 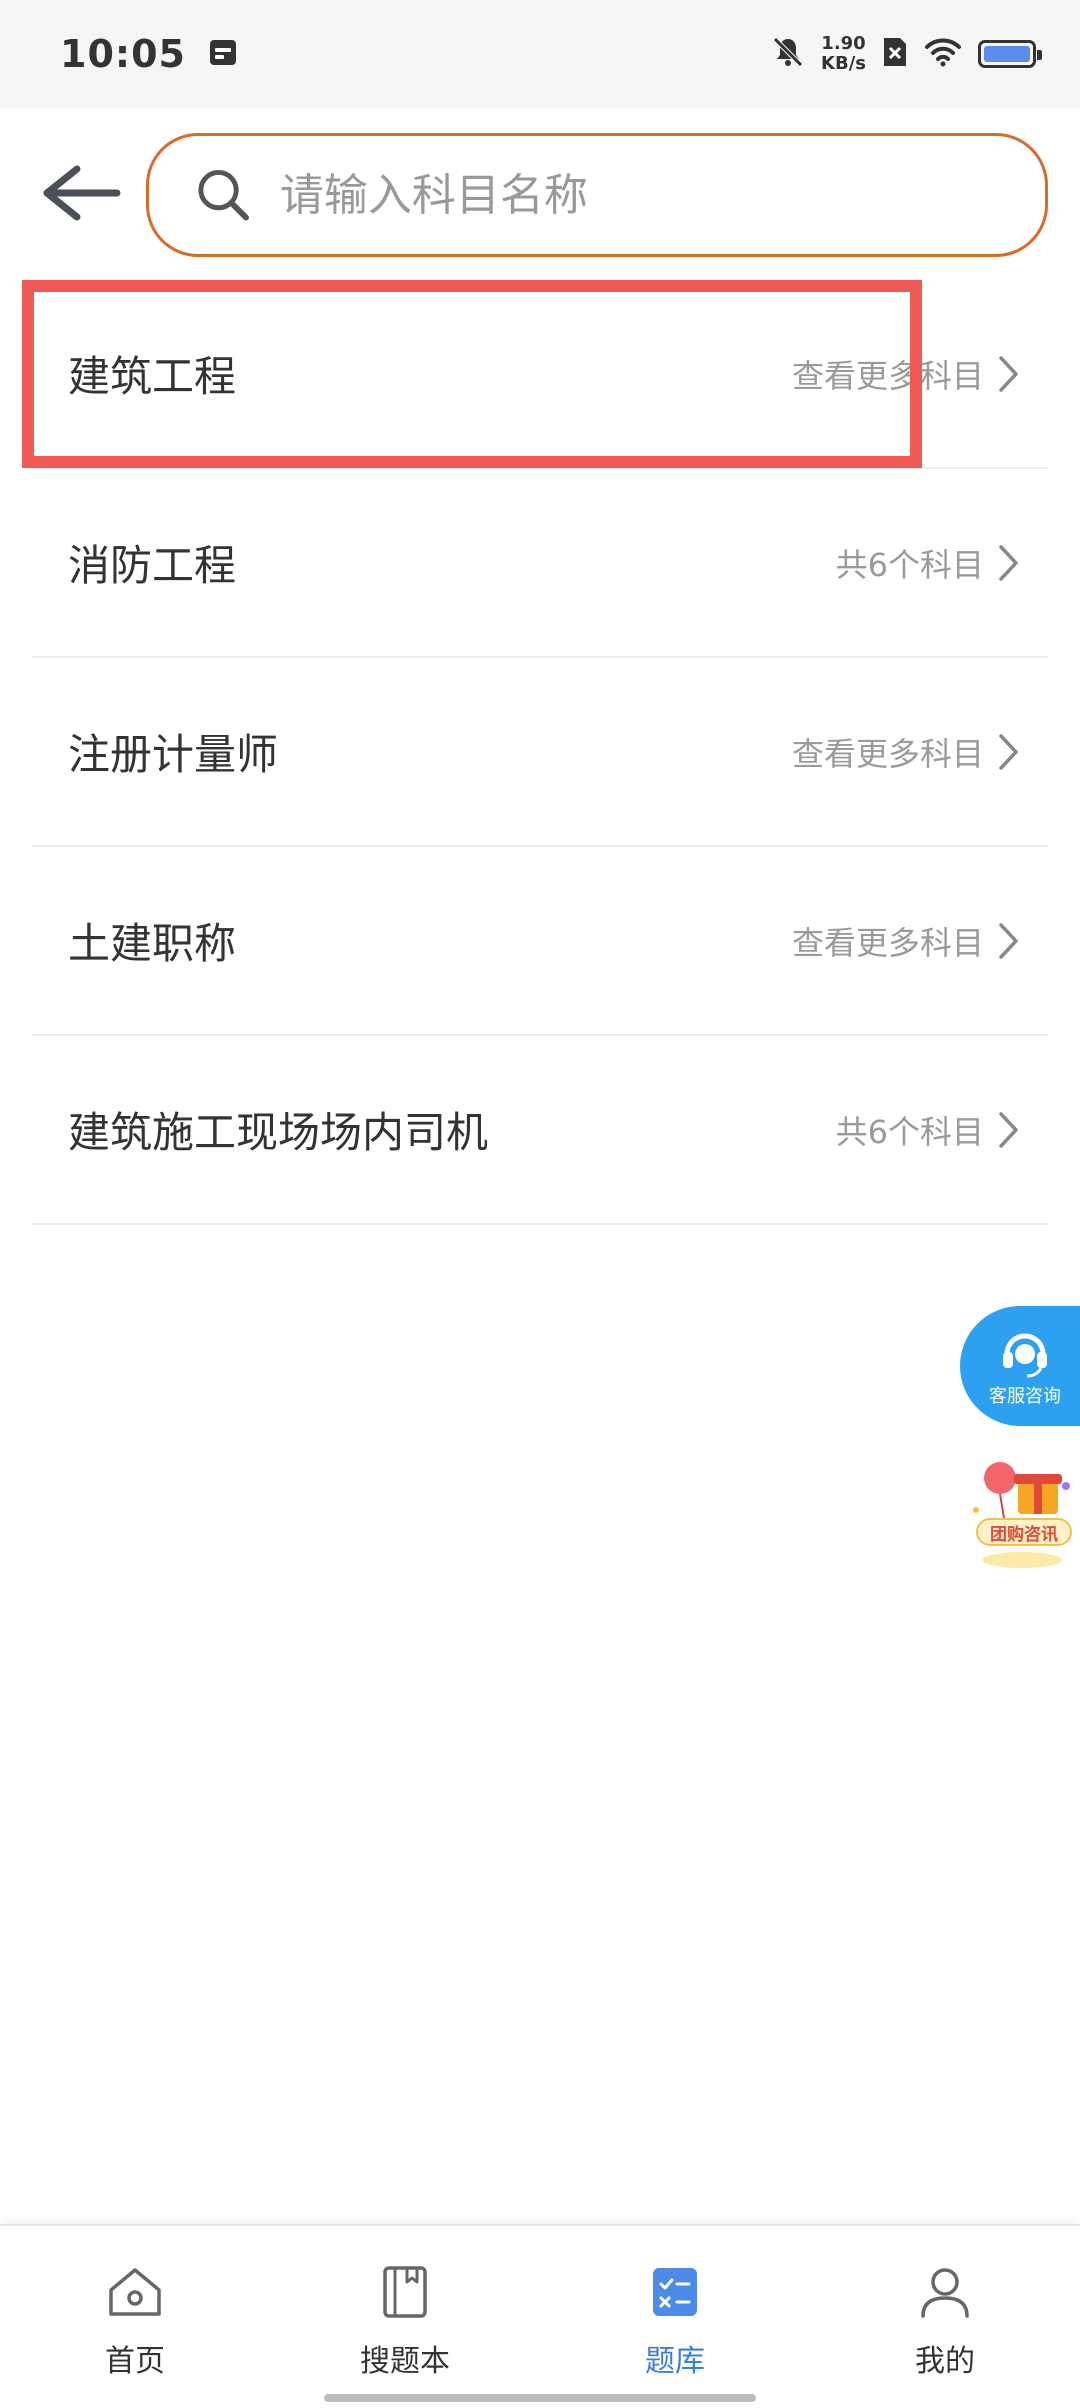 What do you see at coordinates (135, 2317) in the screenshot?
I see `tab-home: 首页` at bounding box center [135, 2317].